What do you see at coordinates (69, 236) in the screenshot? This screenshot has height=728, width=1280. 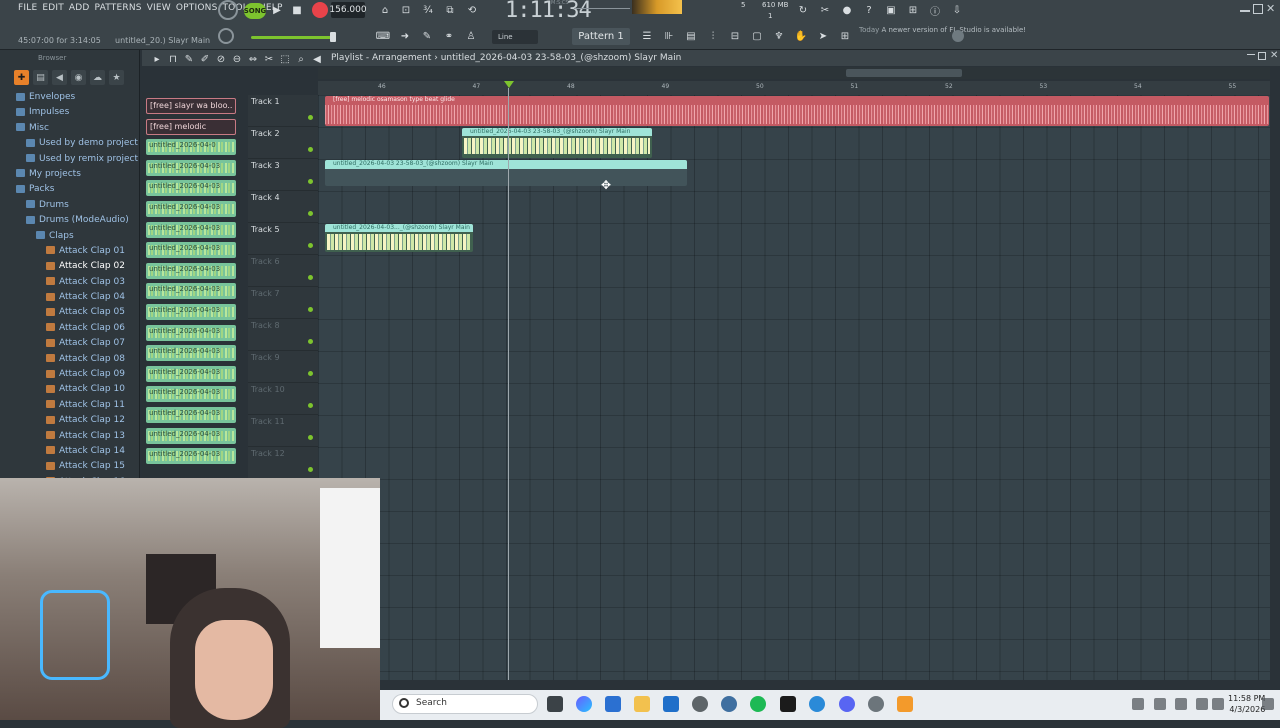 I see `browser-folder-item: Claps` at bounding box center [69, 236].